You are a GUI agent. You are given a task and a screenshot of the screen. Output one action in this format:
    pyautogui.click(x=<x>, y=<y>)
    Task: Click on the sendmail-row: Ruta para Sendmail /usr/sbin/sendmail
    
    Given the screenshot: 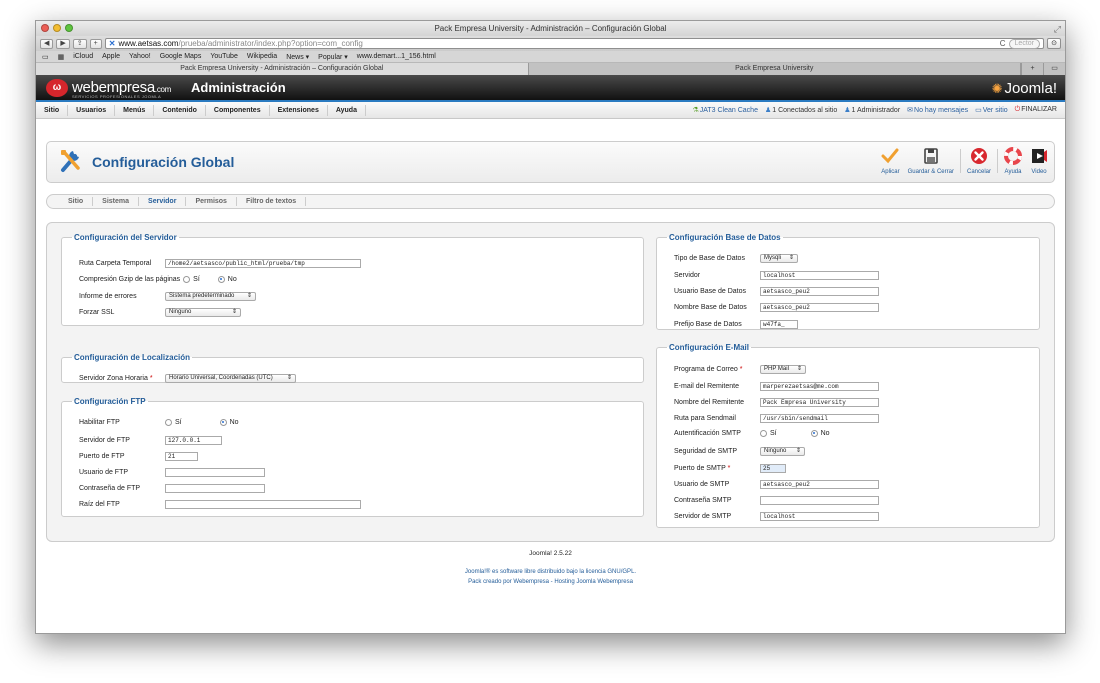 What is the action you would take?
    pyautogui.click(x=776, y=418)
    